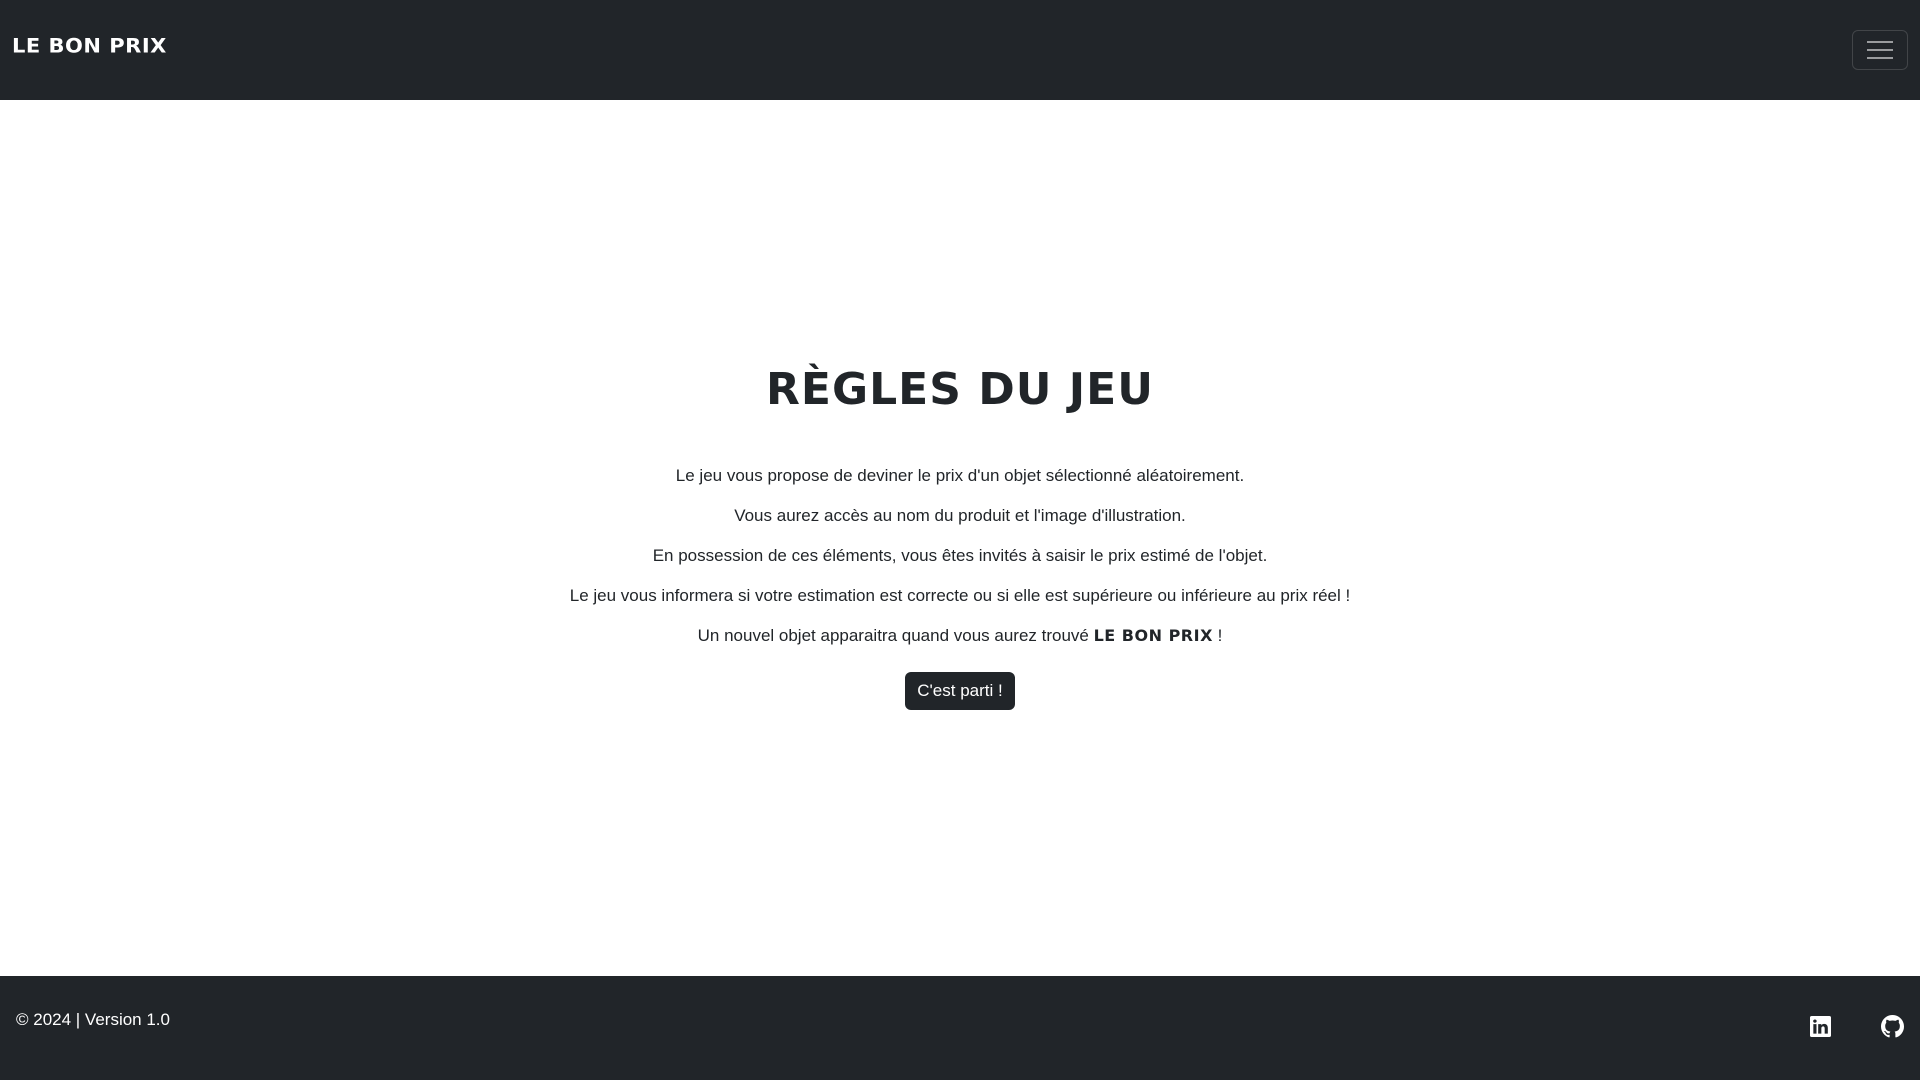 The width and height of the screenshot is (1920, 1080). I want to click on linkedin-icon, so click(1820, 1029).